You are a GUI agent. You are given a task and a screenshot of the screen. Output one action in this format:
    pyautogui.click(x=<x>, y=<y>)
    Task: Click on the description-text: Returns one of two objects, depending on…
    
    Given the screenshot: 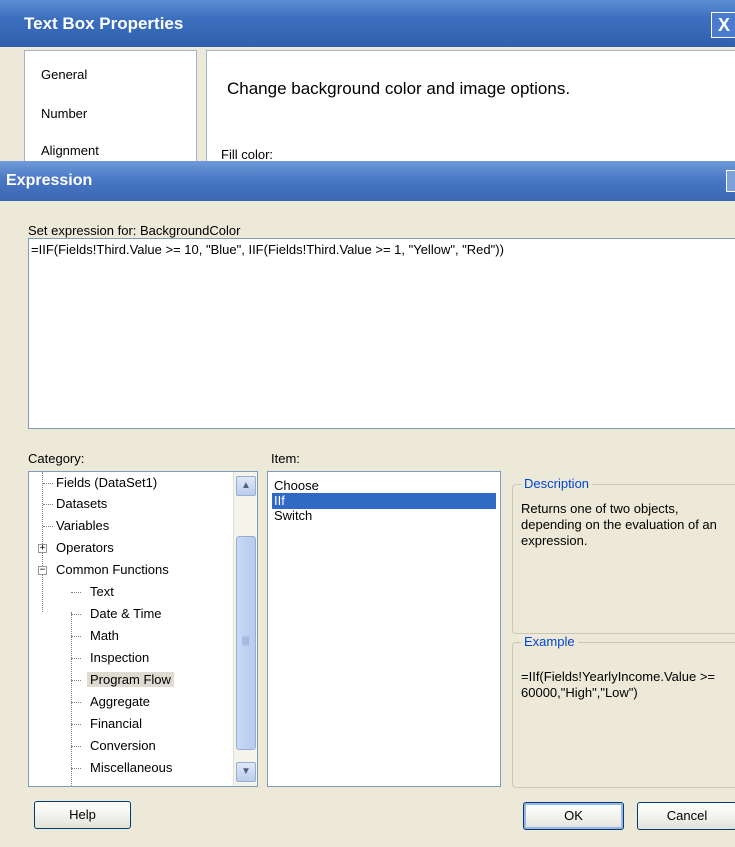 What is the action you would take?
    pyautogui.click(x=619, y=524)
    